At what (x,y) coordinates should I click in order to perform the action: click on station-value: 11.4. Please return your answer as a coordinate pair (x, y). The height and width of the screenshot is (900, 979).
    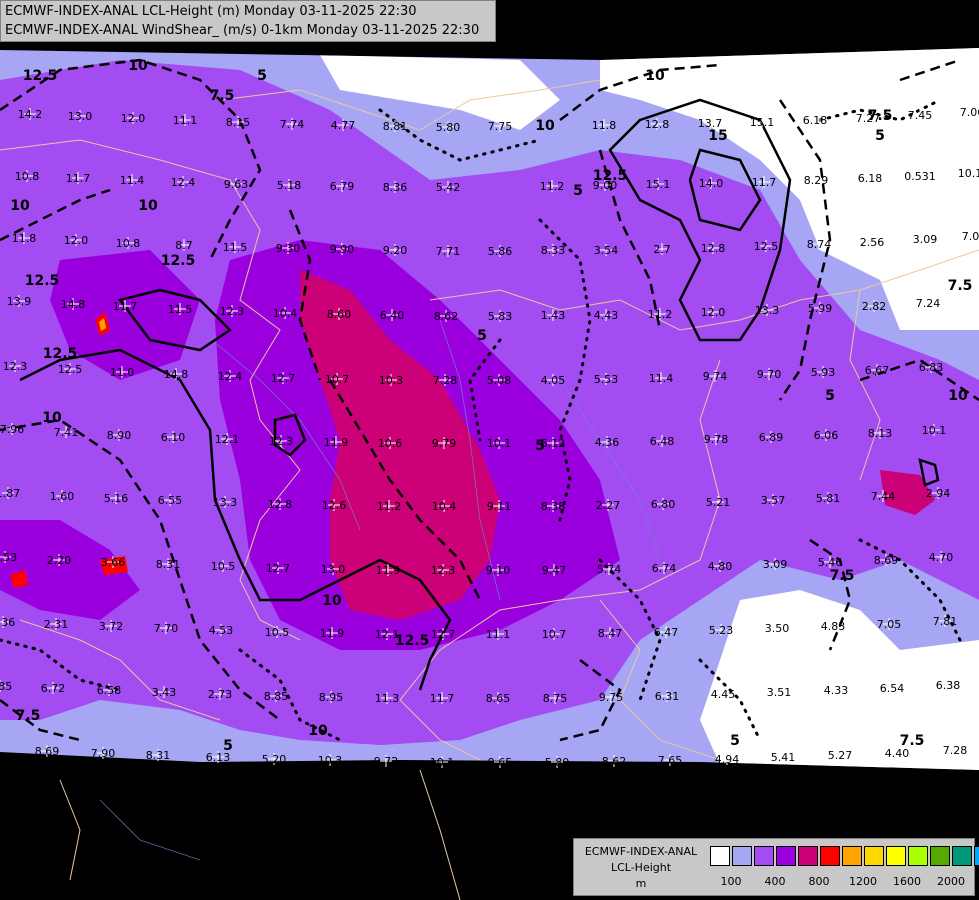
    Looking at the image, I should click on (132, 180).